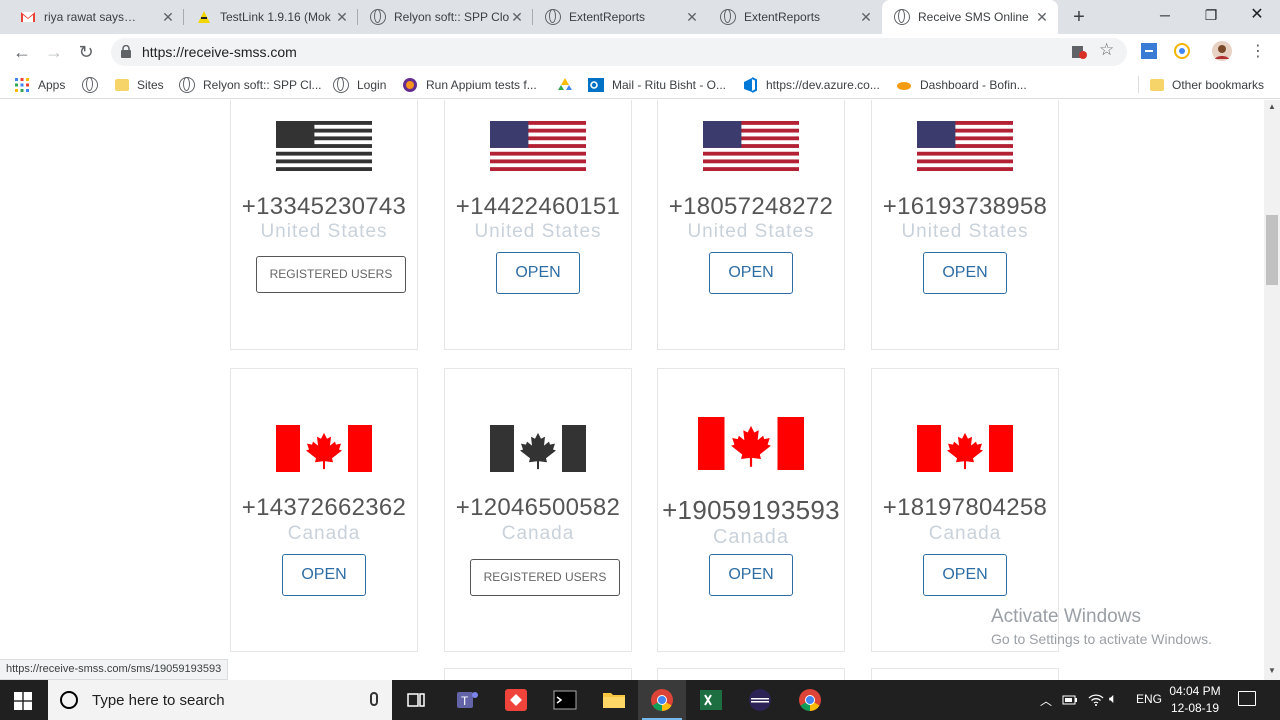 The height and width of the screenshot is (720, 1280). I want to click on tab-relyon: Relyon soft:: SPP Clo ✕, so click(445, 17).